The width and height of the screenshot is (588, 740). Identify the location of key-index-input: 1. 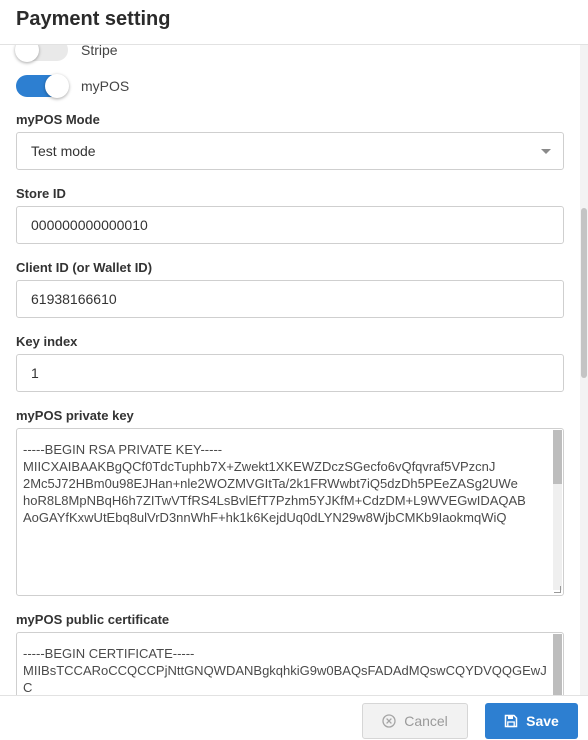
(290, 373).